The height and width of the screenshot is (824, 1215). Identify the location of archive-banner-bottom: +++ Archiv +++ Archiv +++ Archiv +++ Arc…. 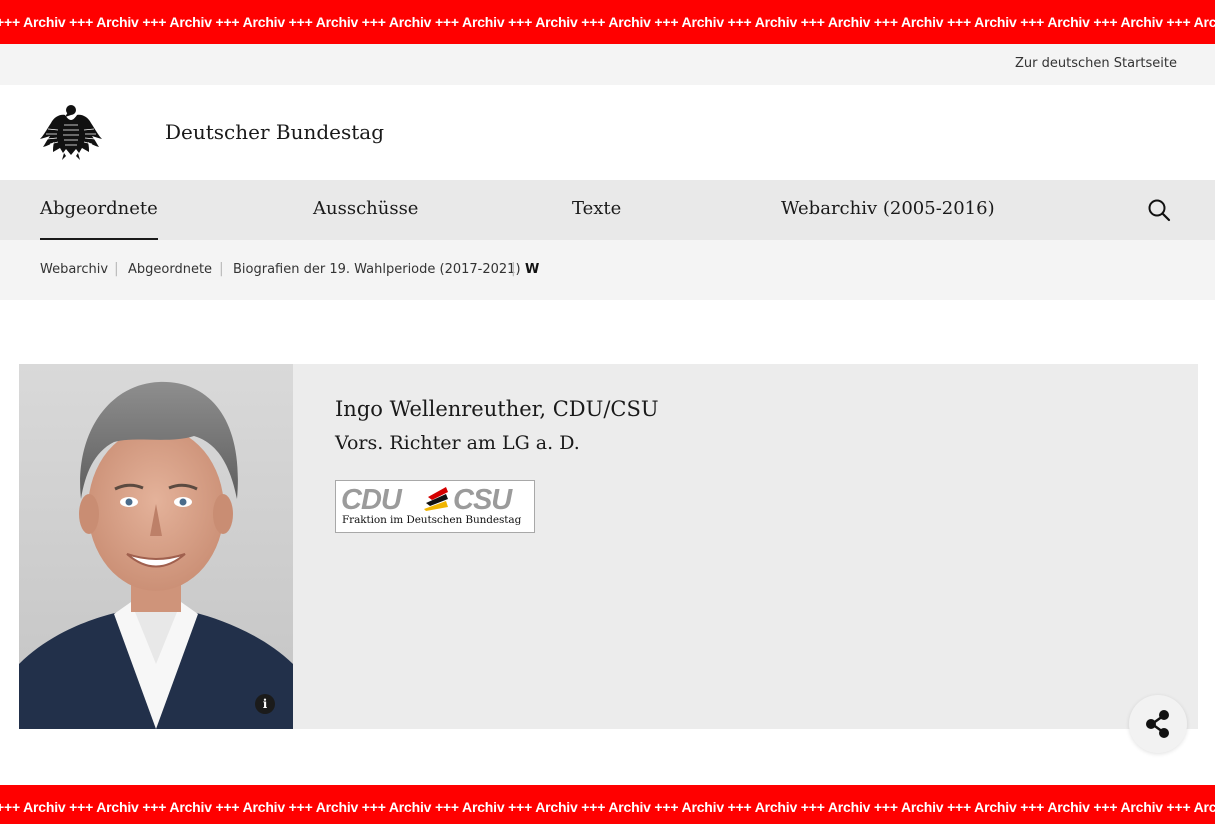
(607, 804).